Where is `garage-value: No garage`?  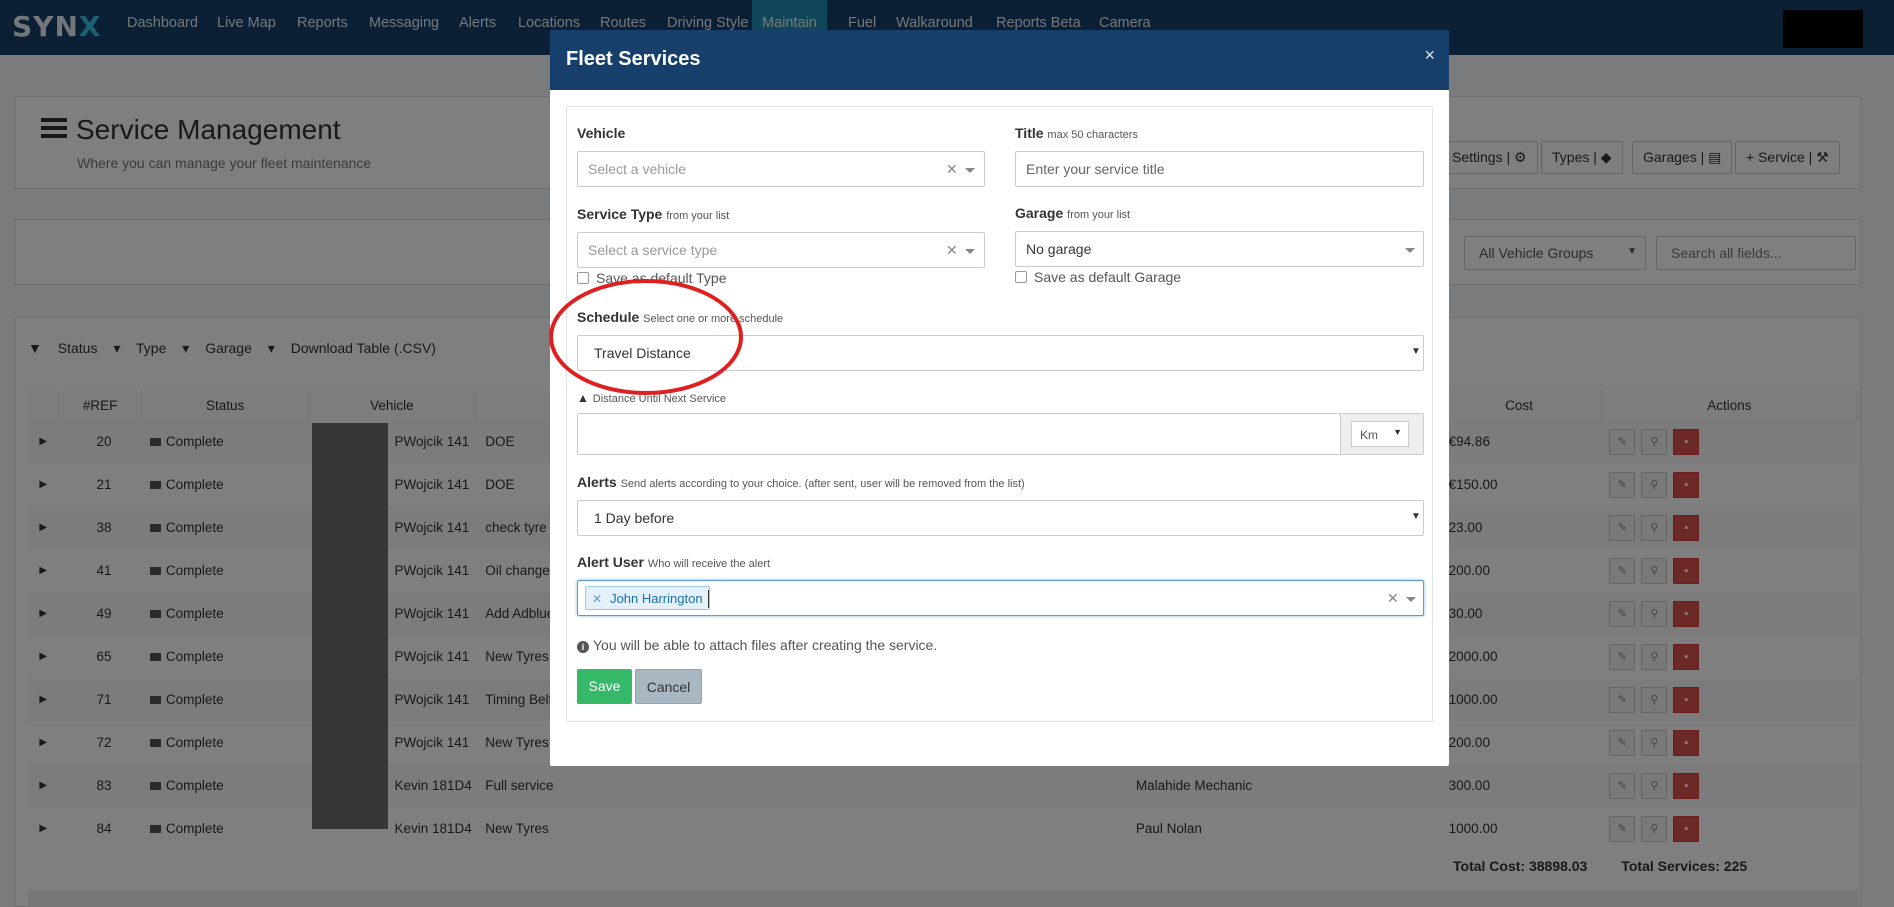
garage-value: No garage is located at coordinates (1059, 249).